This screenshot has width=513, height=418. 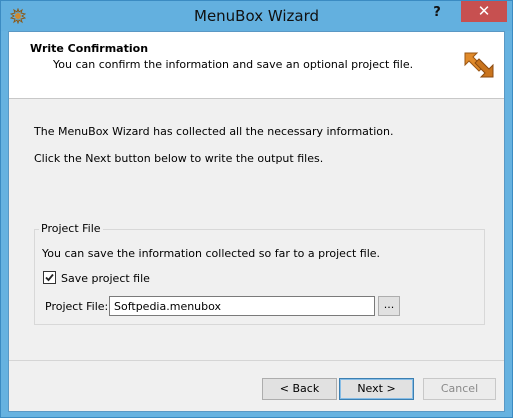 What do you see at coordinates (89, 48) in the screenshot?
I see `page-title: Write Confirmation` at bounding box center [89, 48].